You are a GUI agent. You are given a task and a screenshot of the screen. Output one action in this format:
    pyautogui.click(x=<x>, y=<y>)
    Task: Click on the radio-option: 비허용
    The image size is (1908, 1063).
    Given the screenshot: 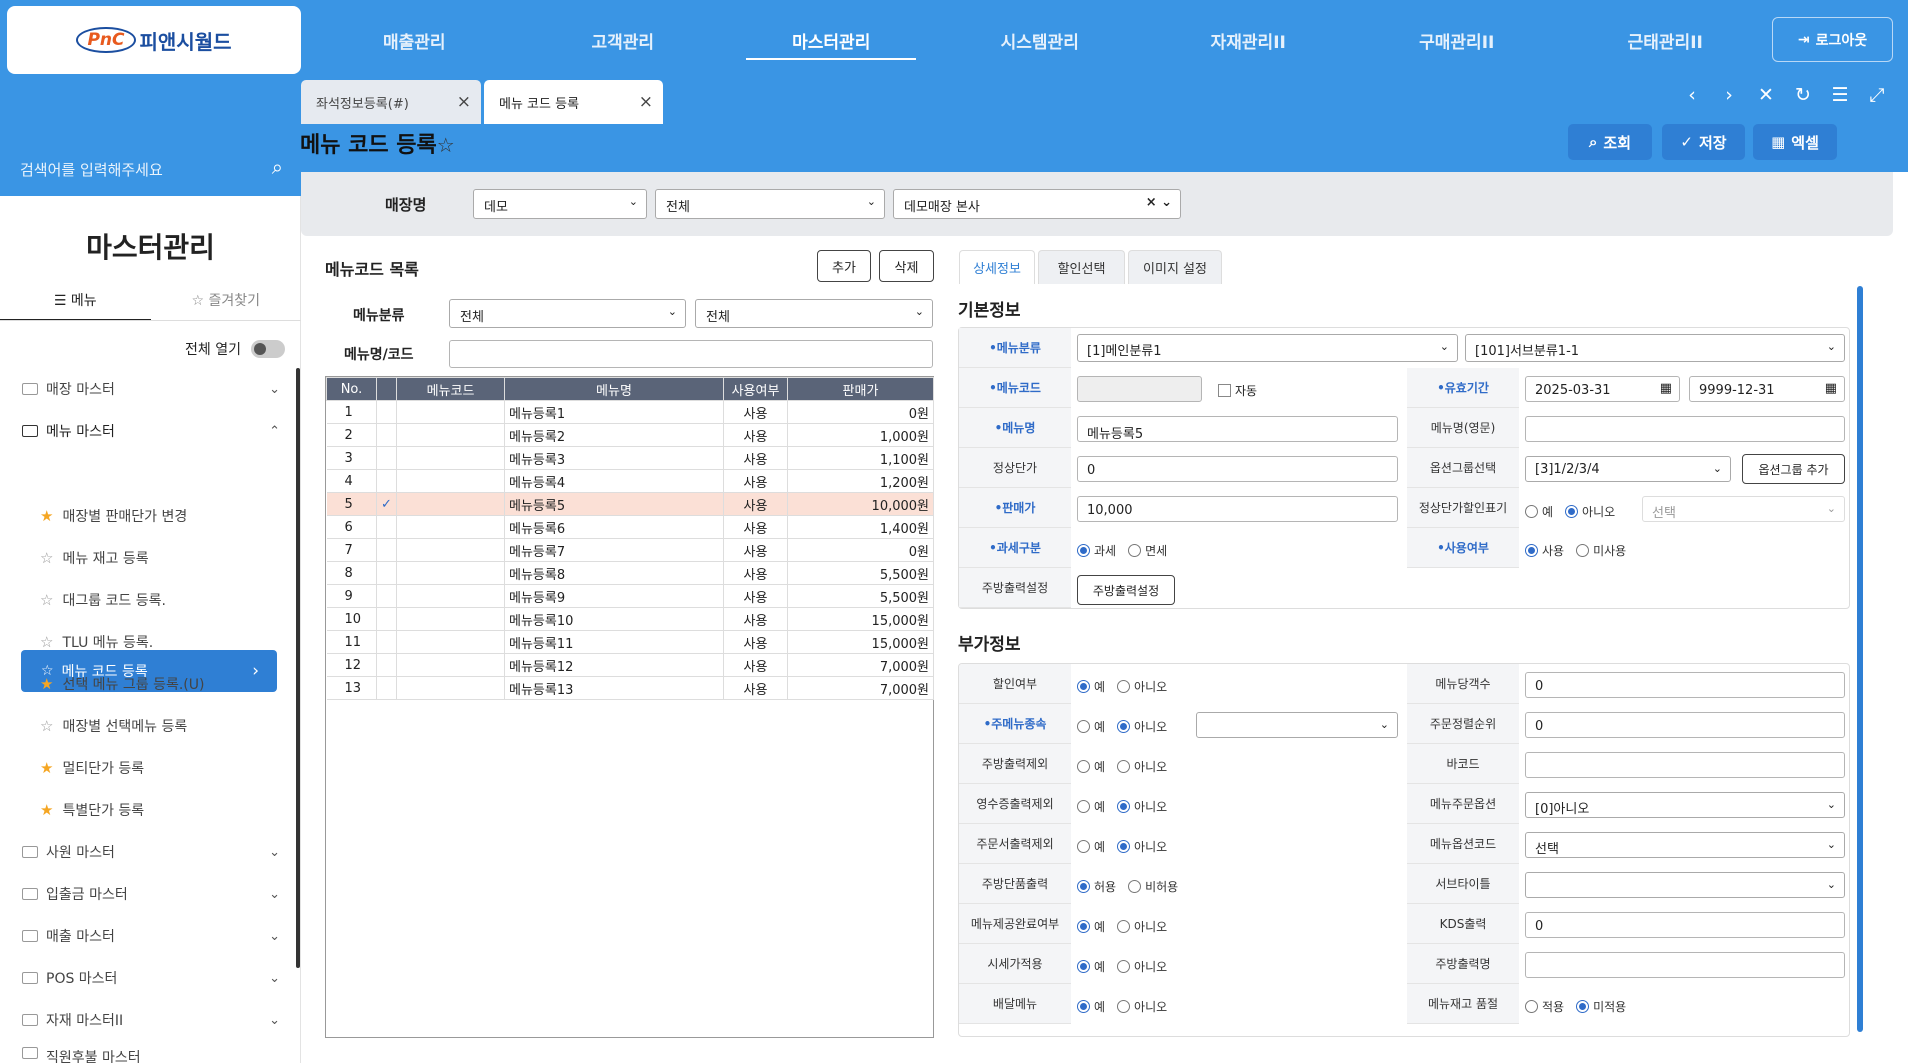 What is the action you would take?
    pyautogui.click(x=1153, y=886)
    